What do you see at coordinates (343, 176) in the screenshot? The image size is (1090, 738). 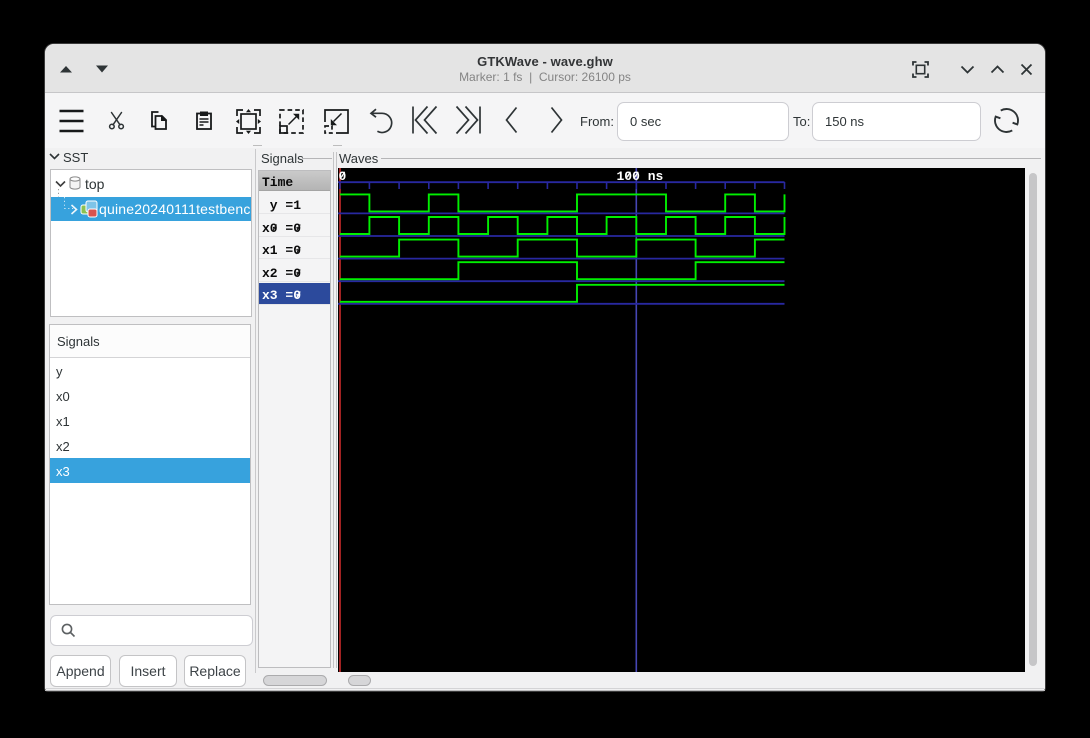 I see `svg-text: 0` at bounding box center [343, 176].